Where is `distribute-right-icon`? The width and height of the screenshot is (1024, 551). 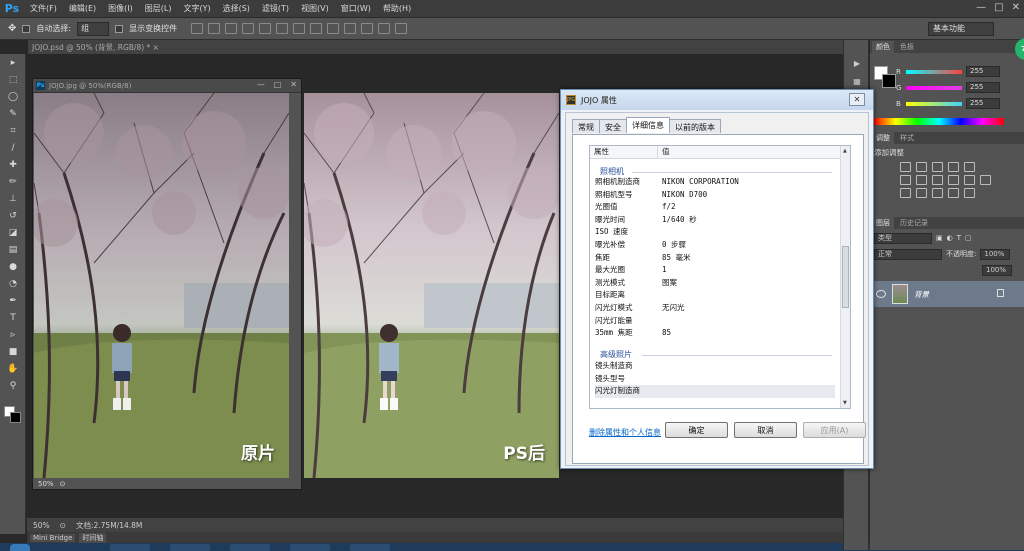
distribute-right-icon is located at coordinates (384, 28).